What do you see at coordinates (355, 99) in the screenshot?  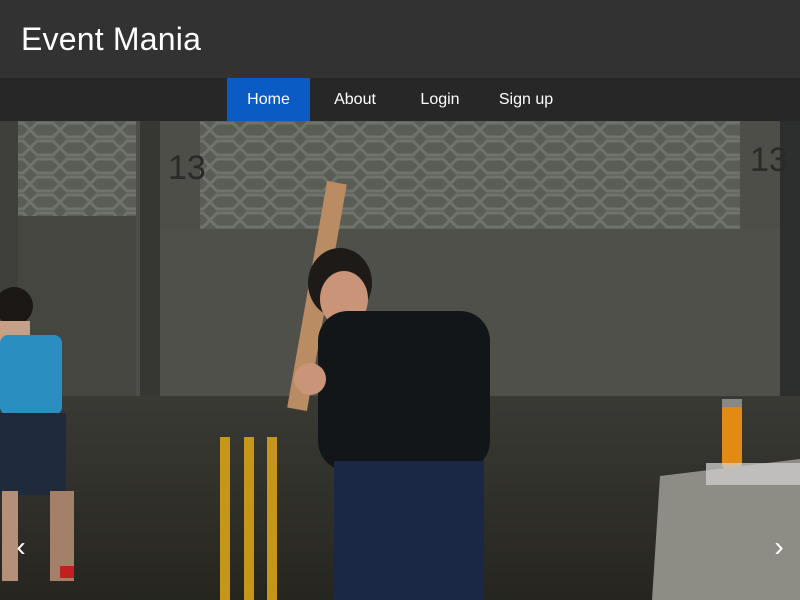 I see `nav-about: About` at bounding box center [355, 99].